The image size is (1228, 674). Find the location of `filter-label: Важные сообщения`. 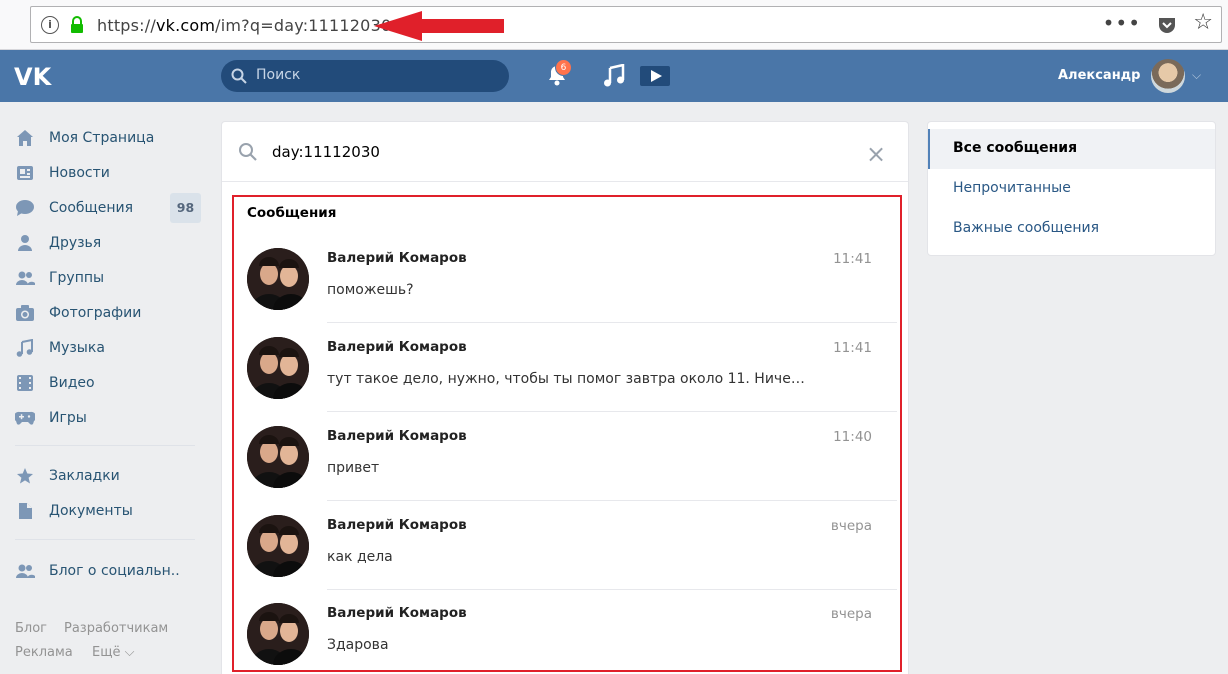

filter-label: Важные сообщения is located at coordinates (1026, 228).